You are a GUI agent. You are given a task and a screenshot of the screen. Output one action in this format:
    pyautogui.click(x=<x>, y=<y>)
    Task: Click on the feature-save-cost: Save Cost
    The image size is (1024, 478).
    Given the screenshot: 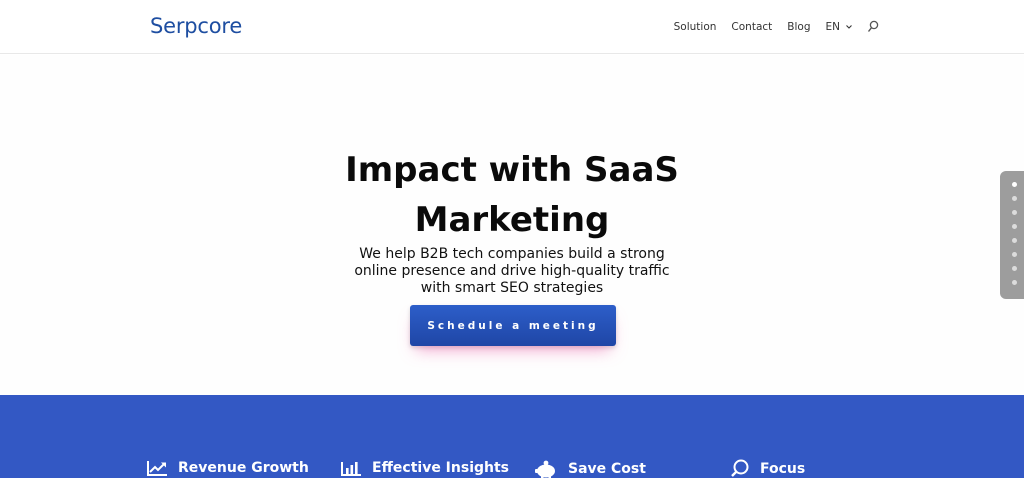 What is the action you would take?
    pyautogui.click(x=590, y=468)
    